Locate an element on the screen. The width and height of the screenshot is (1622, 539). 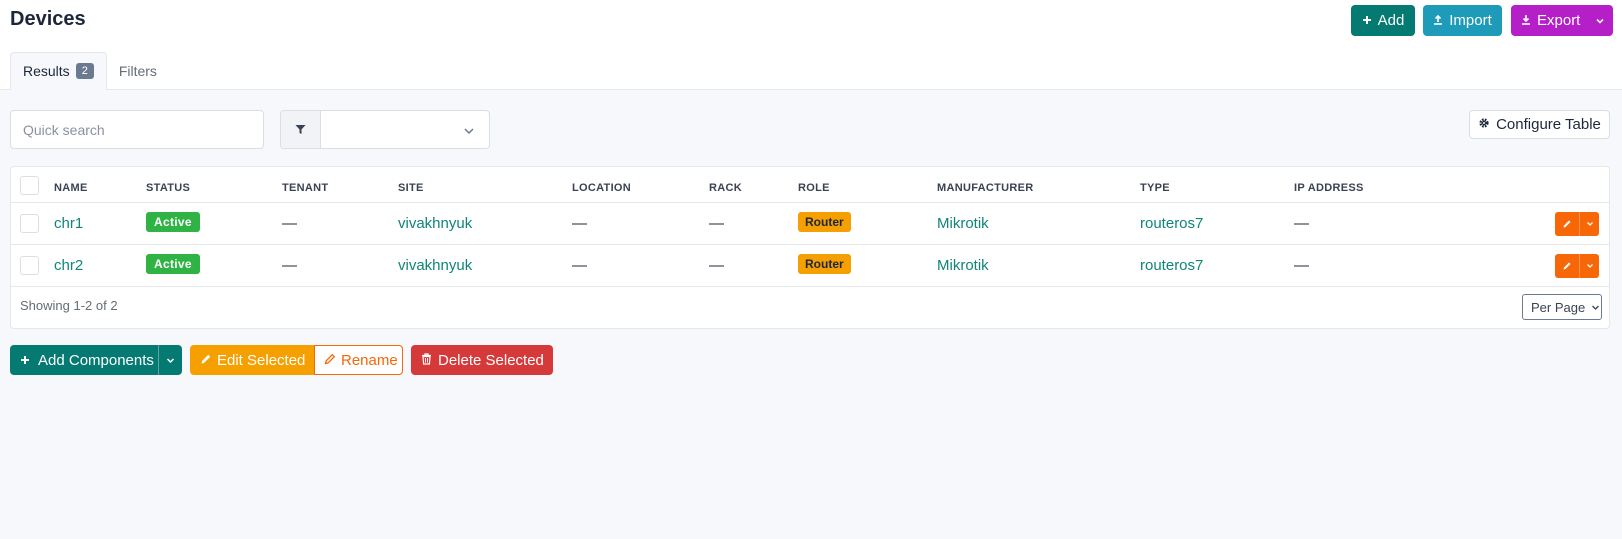
tab-filters-label: Filters is located at coordinates (137, 71).